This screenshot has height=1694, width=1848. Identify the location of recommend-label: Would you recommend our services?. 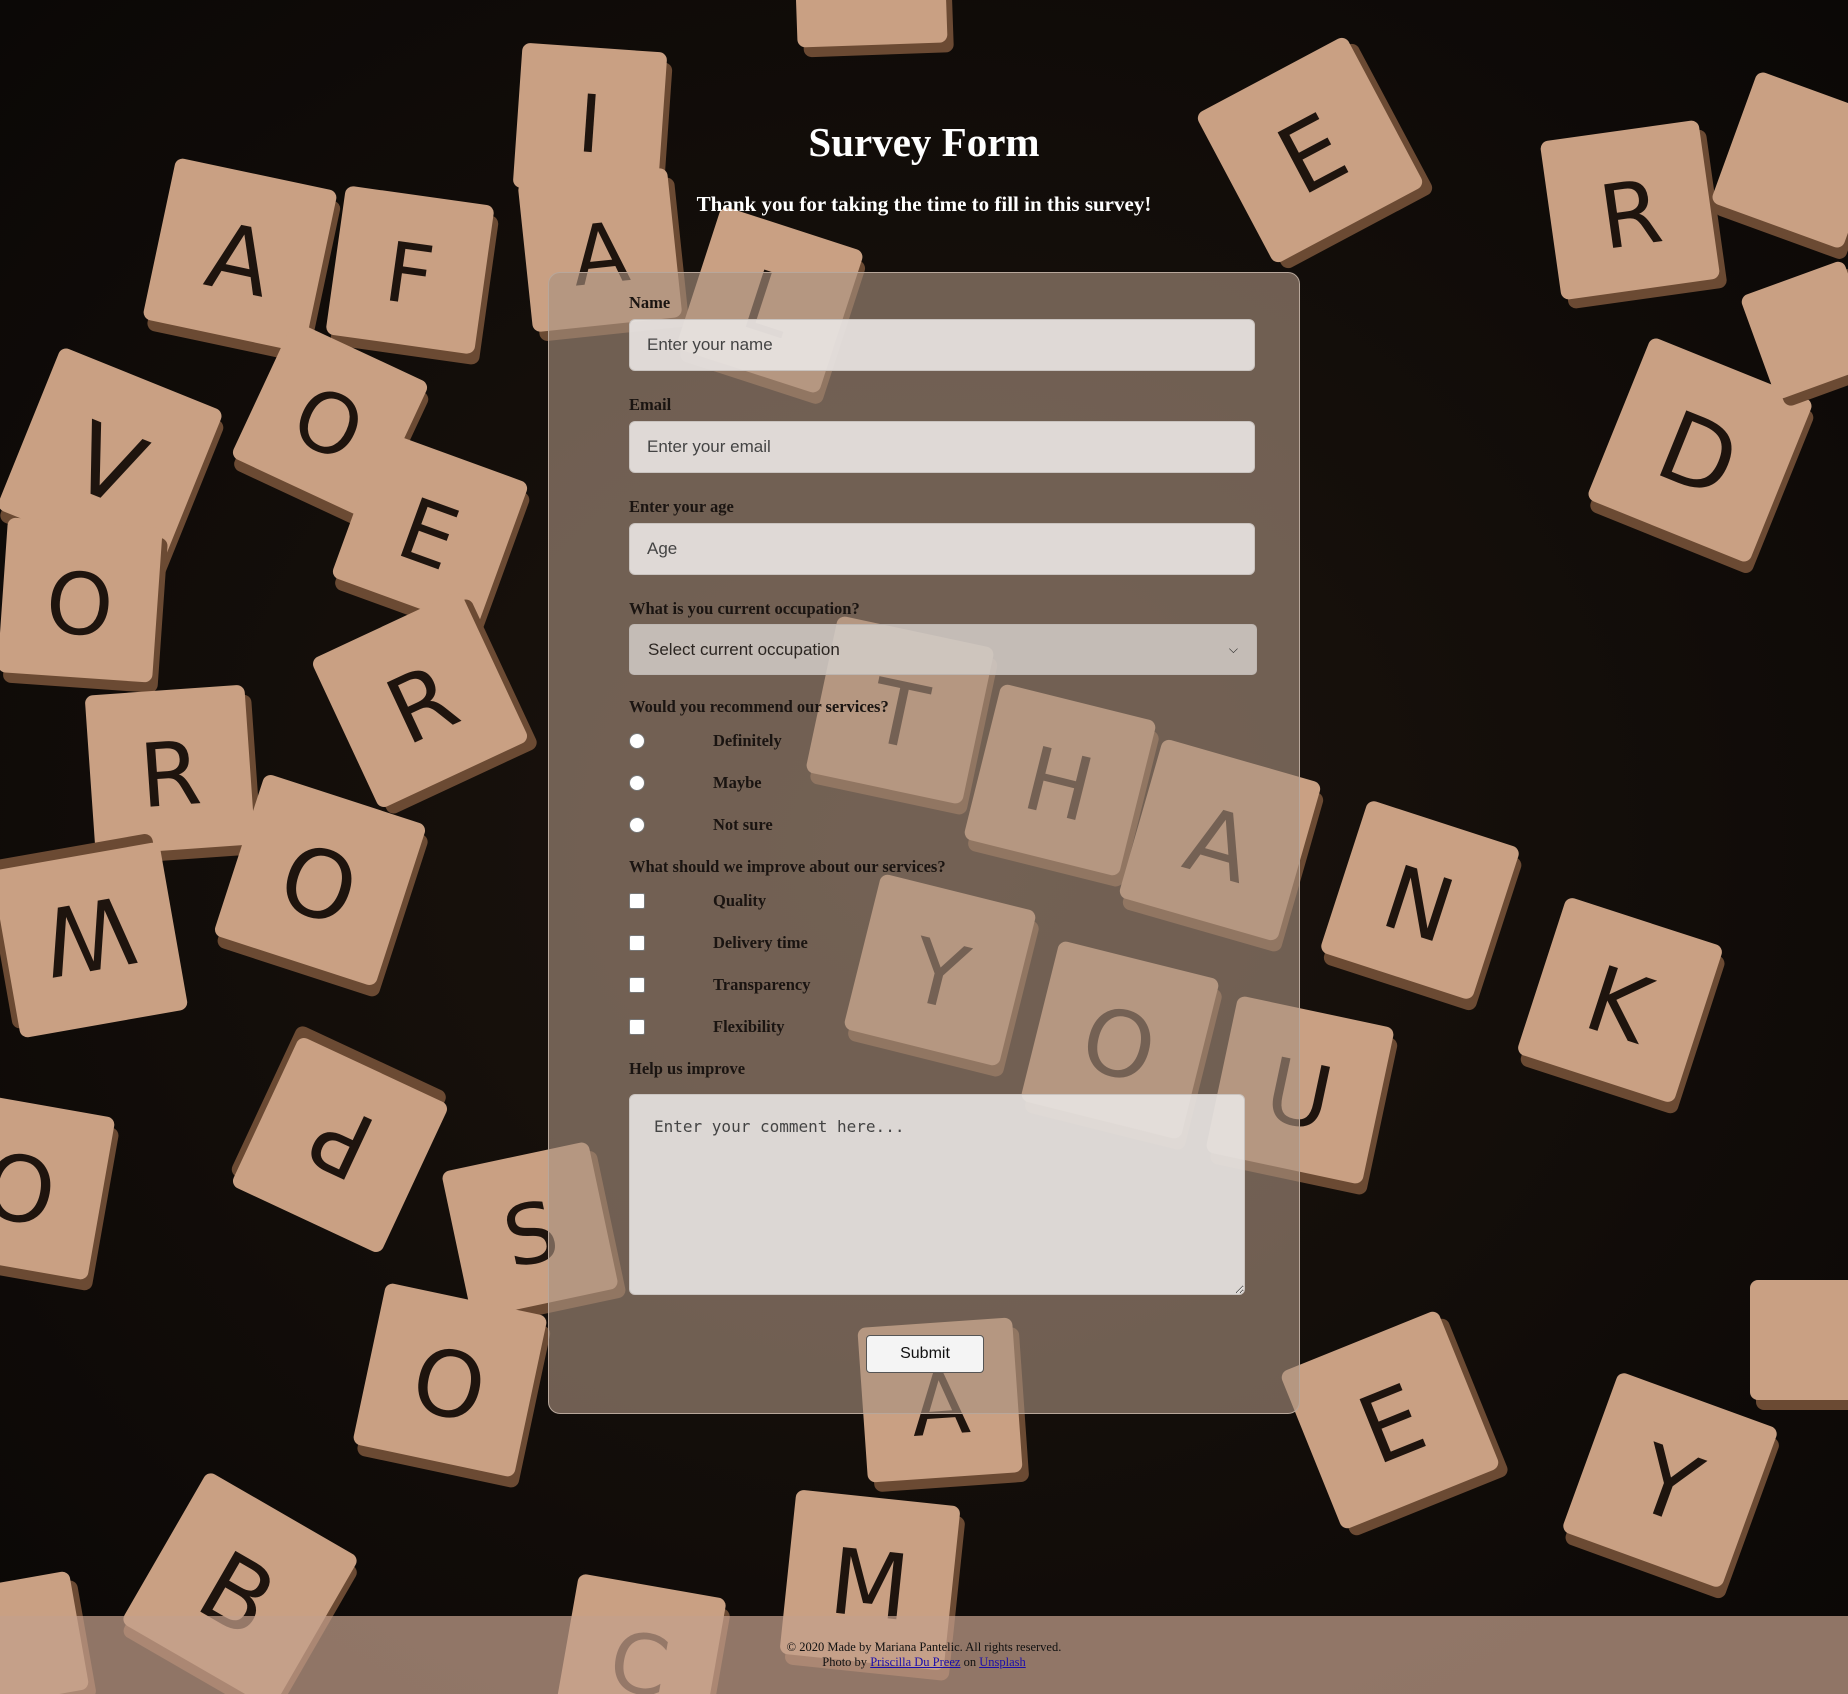
(759, 706).